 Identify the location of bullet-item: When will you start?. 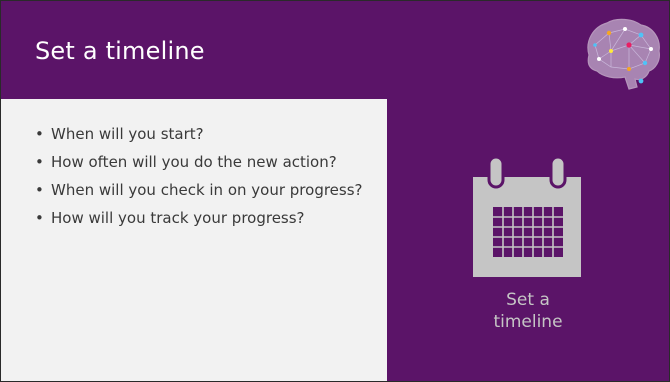
(207, 134).